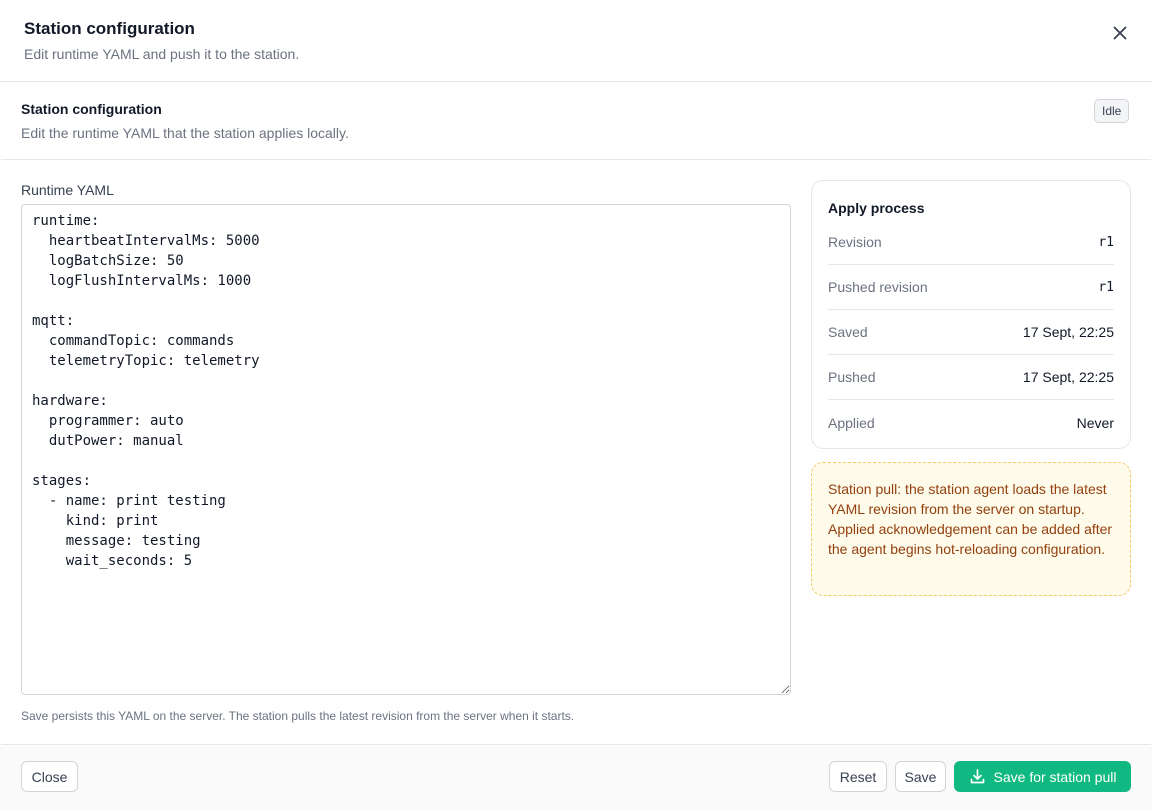 The height and width of the screenshot is (810, 1152). I want to click on row-value: Never, so click(1095, 422).